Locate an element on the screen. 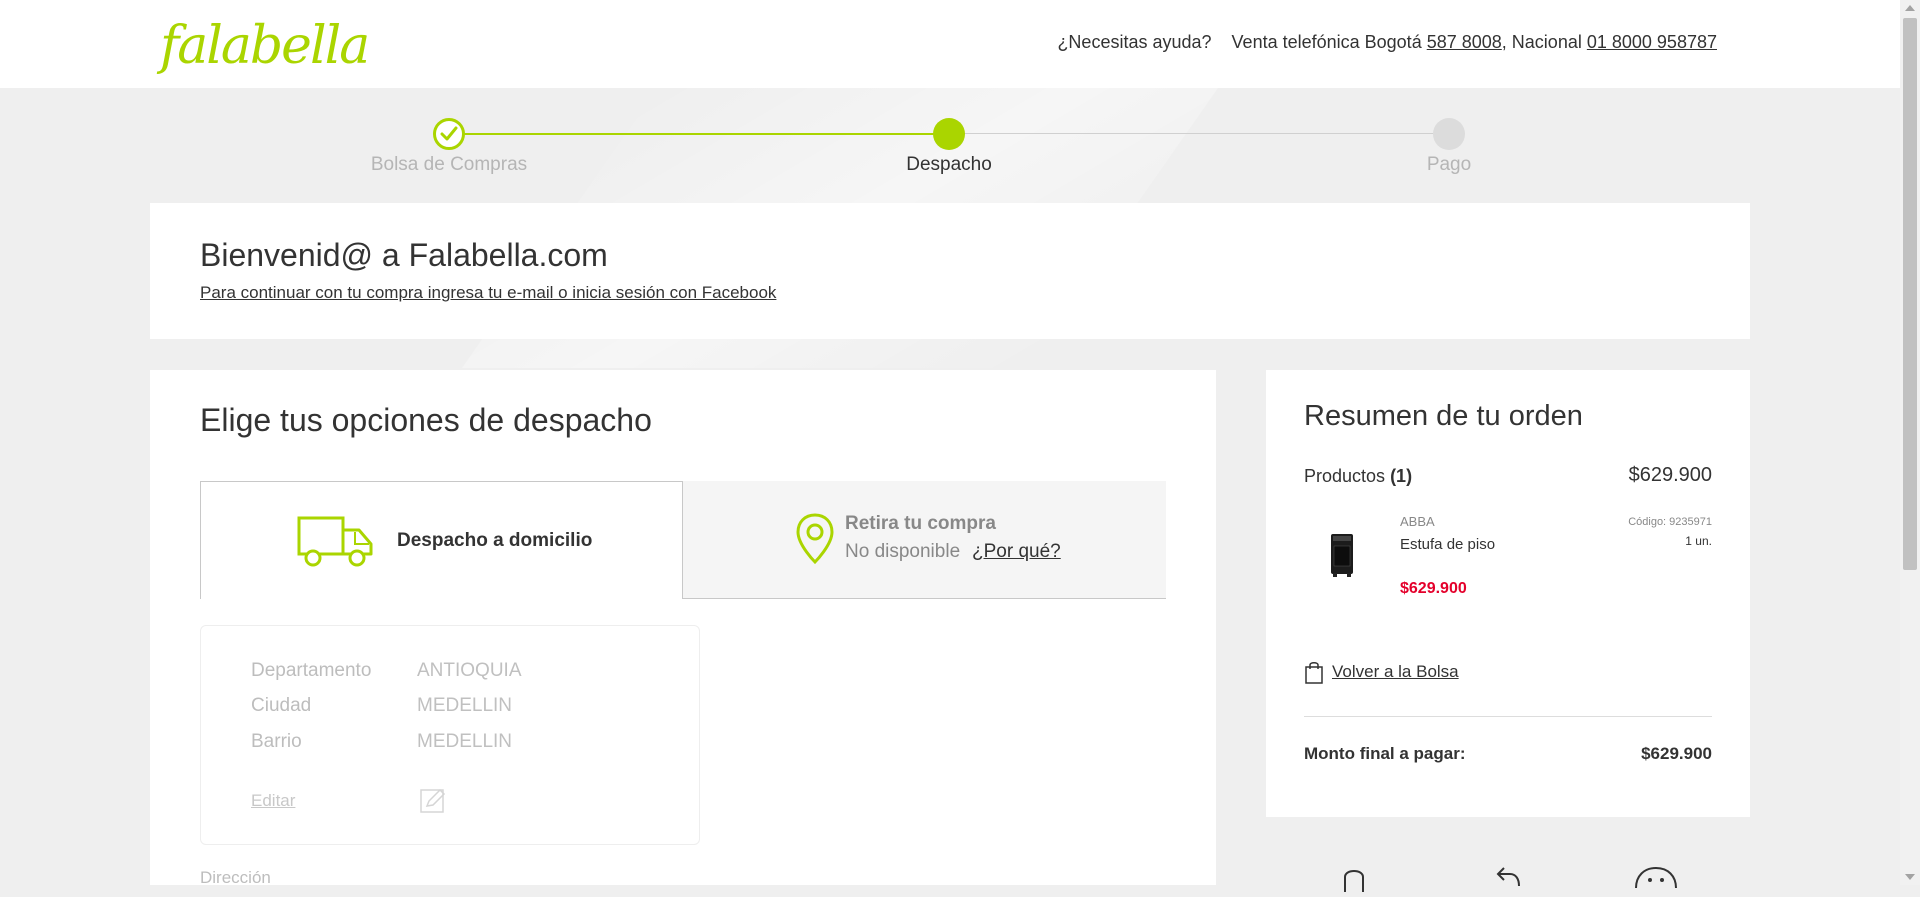 The height and width of the screenshot is (897, 1920). city-value: MEDELLIN is located at coordinates (465, 705).